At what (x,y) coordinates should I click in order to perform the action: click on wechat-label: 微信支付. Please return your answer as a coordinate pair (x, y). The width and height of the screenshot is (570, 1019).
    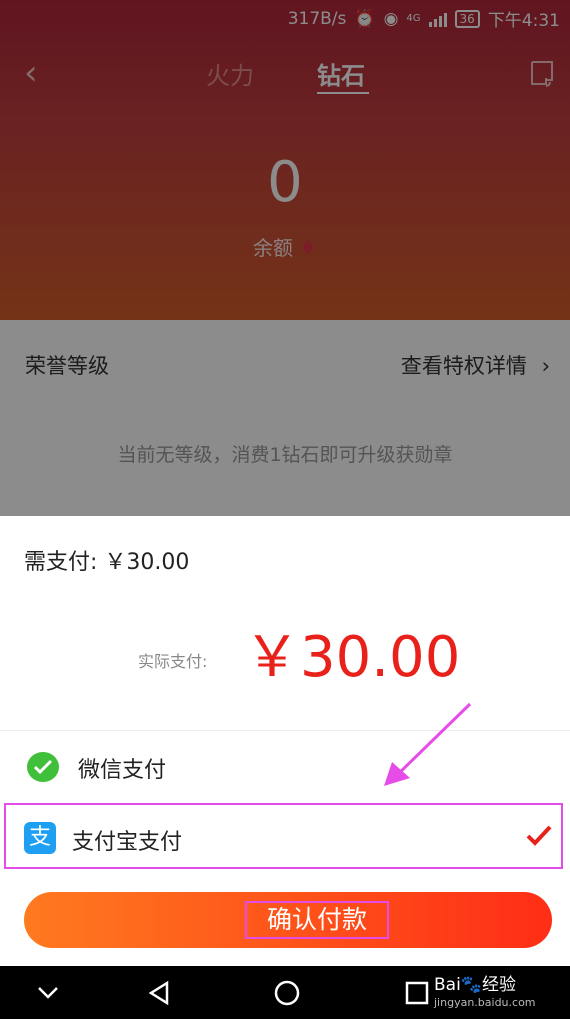
    Looking at the image, I should click on (122, 770).